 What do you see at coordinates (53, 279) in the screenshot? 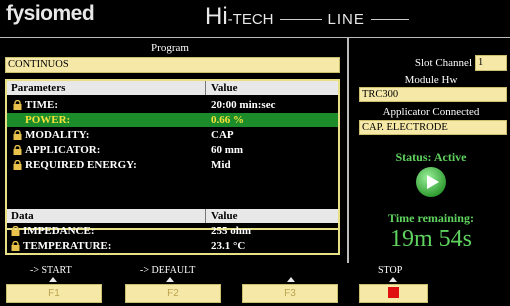
I see `f1-arrow-icon` at bounding box center [53, 279].